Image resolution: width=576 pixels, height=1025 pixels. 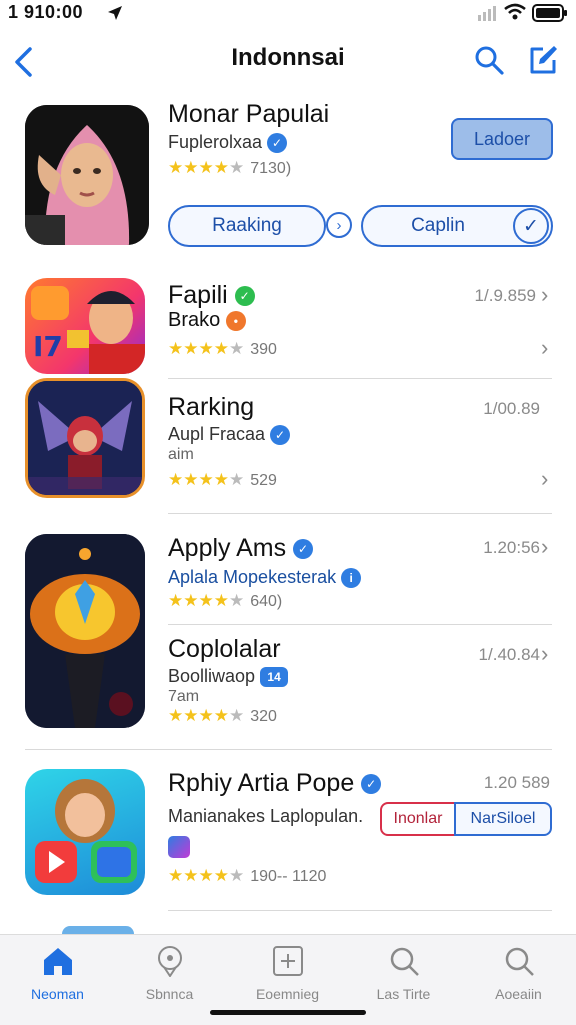 What do you see at coordinates (46, 12) in the screenshot?
I see `status-time: 1 910:00` at bounding box center [46, 12].